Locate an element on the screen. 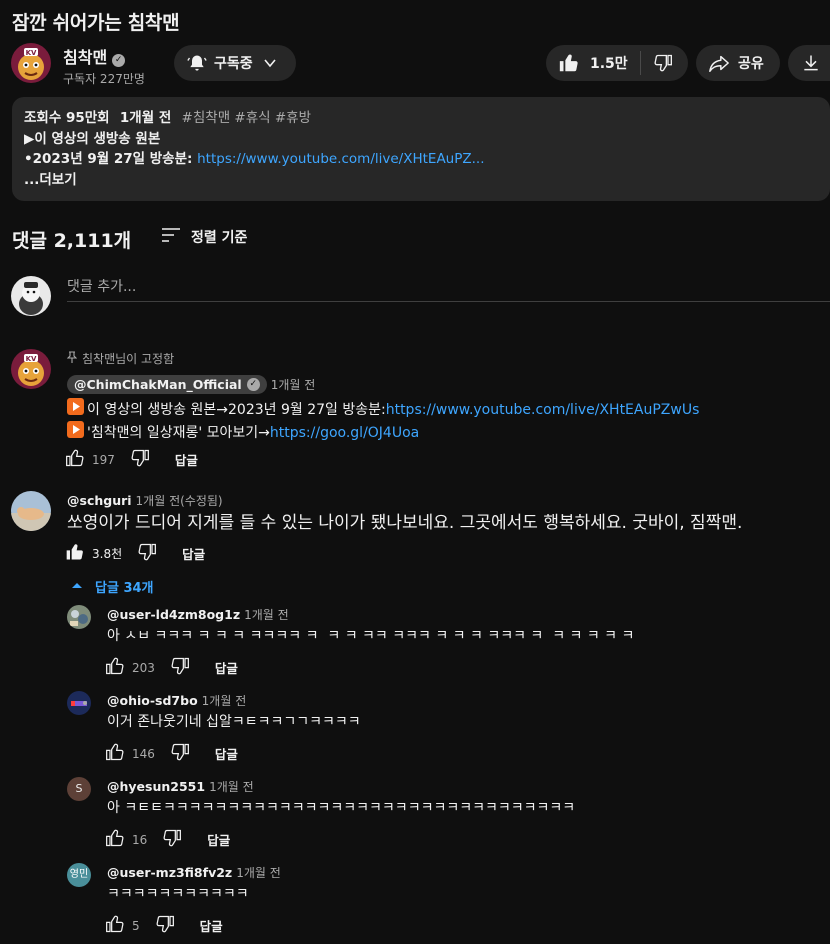  comment-header: @ChimChakMan_Official ✓ 1개월 전 is located at coordinates (191, 384).